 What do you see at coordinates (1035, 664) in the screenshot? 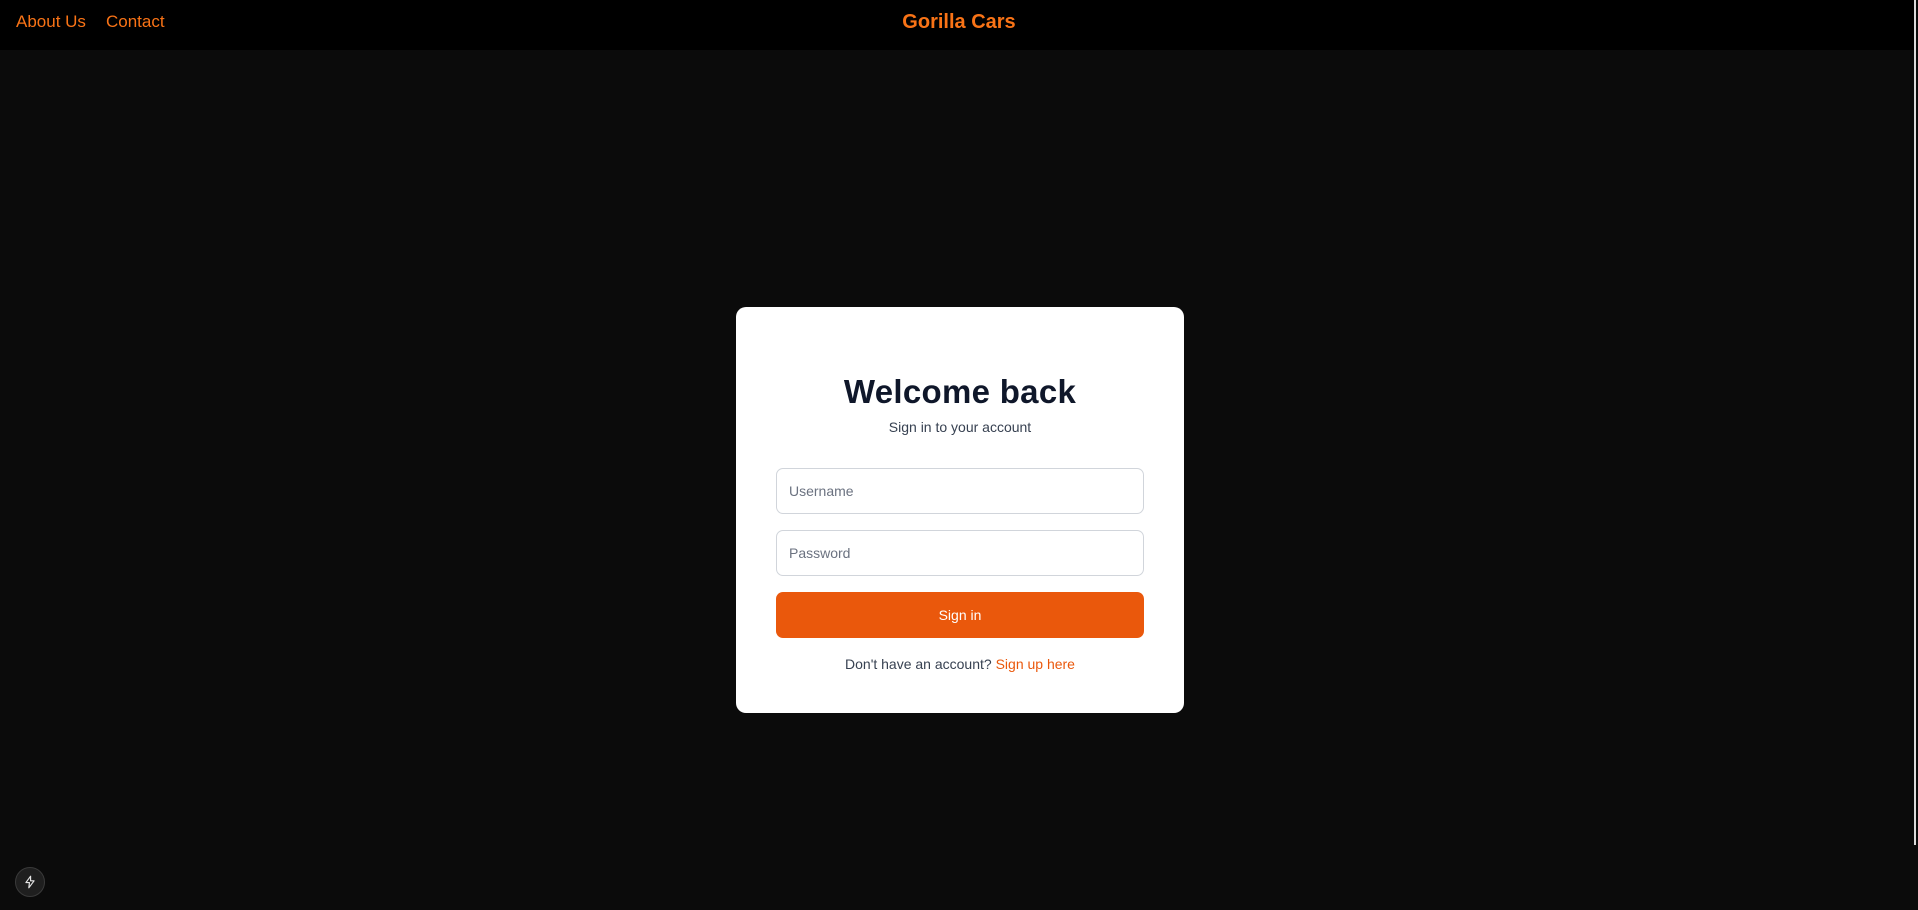
I see `sign-up-link: Sign up here` at bounding box center [1035, 664].